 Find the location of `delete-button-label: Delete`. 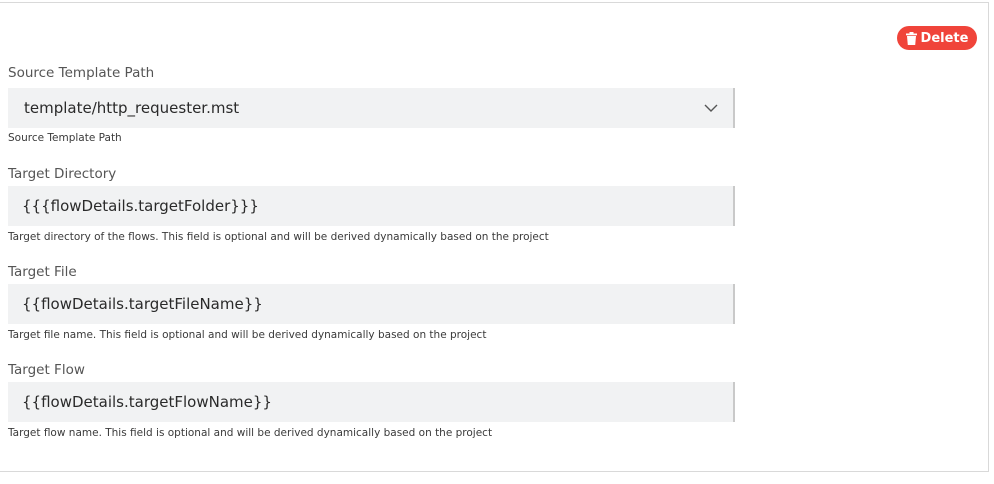

delete-button-label: Delete is located at coordinates (944, 38).